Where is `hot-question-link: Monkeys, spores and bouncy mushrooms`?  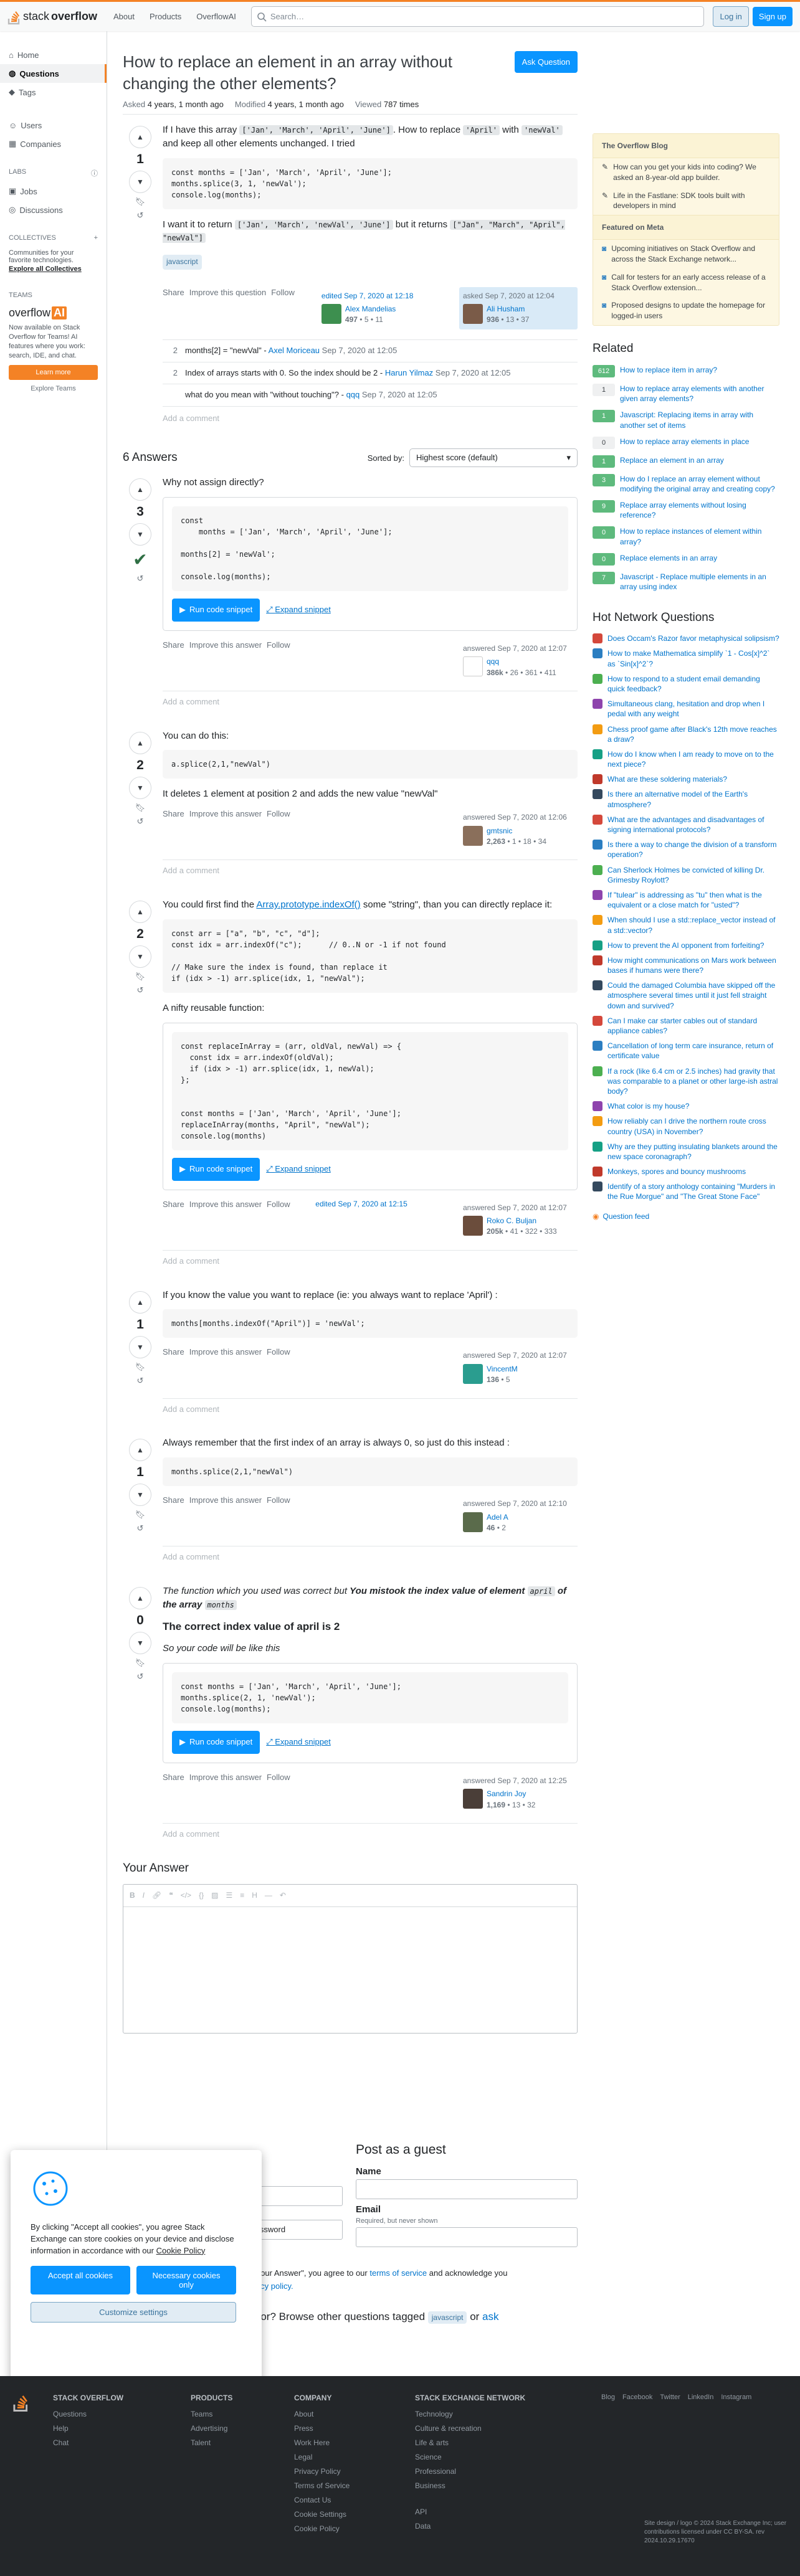
hot-question-link: Monkeys, spores and bouncy mushrooms is located at coordinates (676, 1172).